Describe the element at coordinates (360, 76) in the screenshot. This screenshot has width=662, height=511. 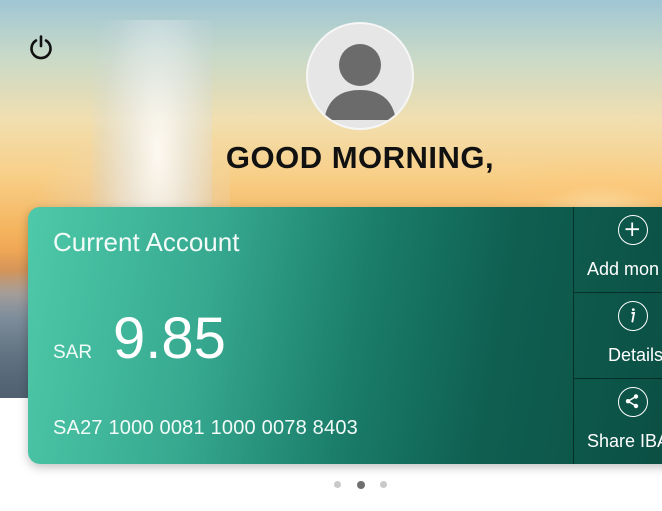
I see `user-avatar-icon` at that location.